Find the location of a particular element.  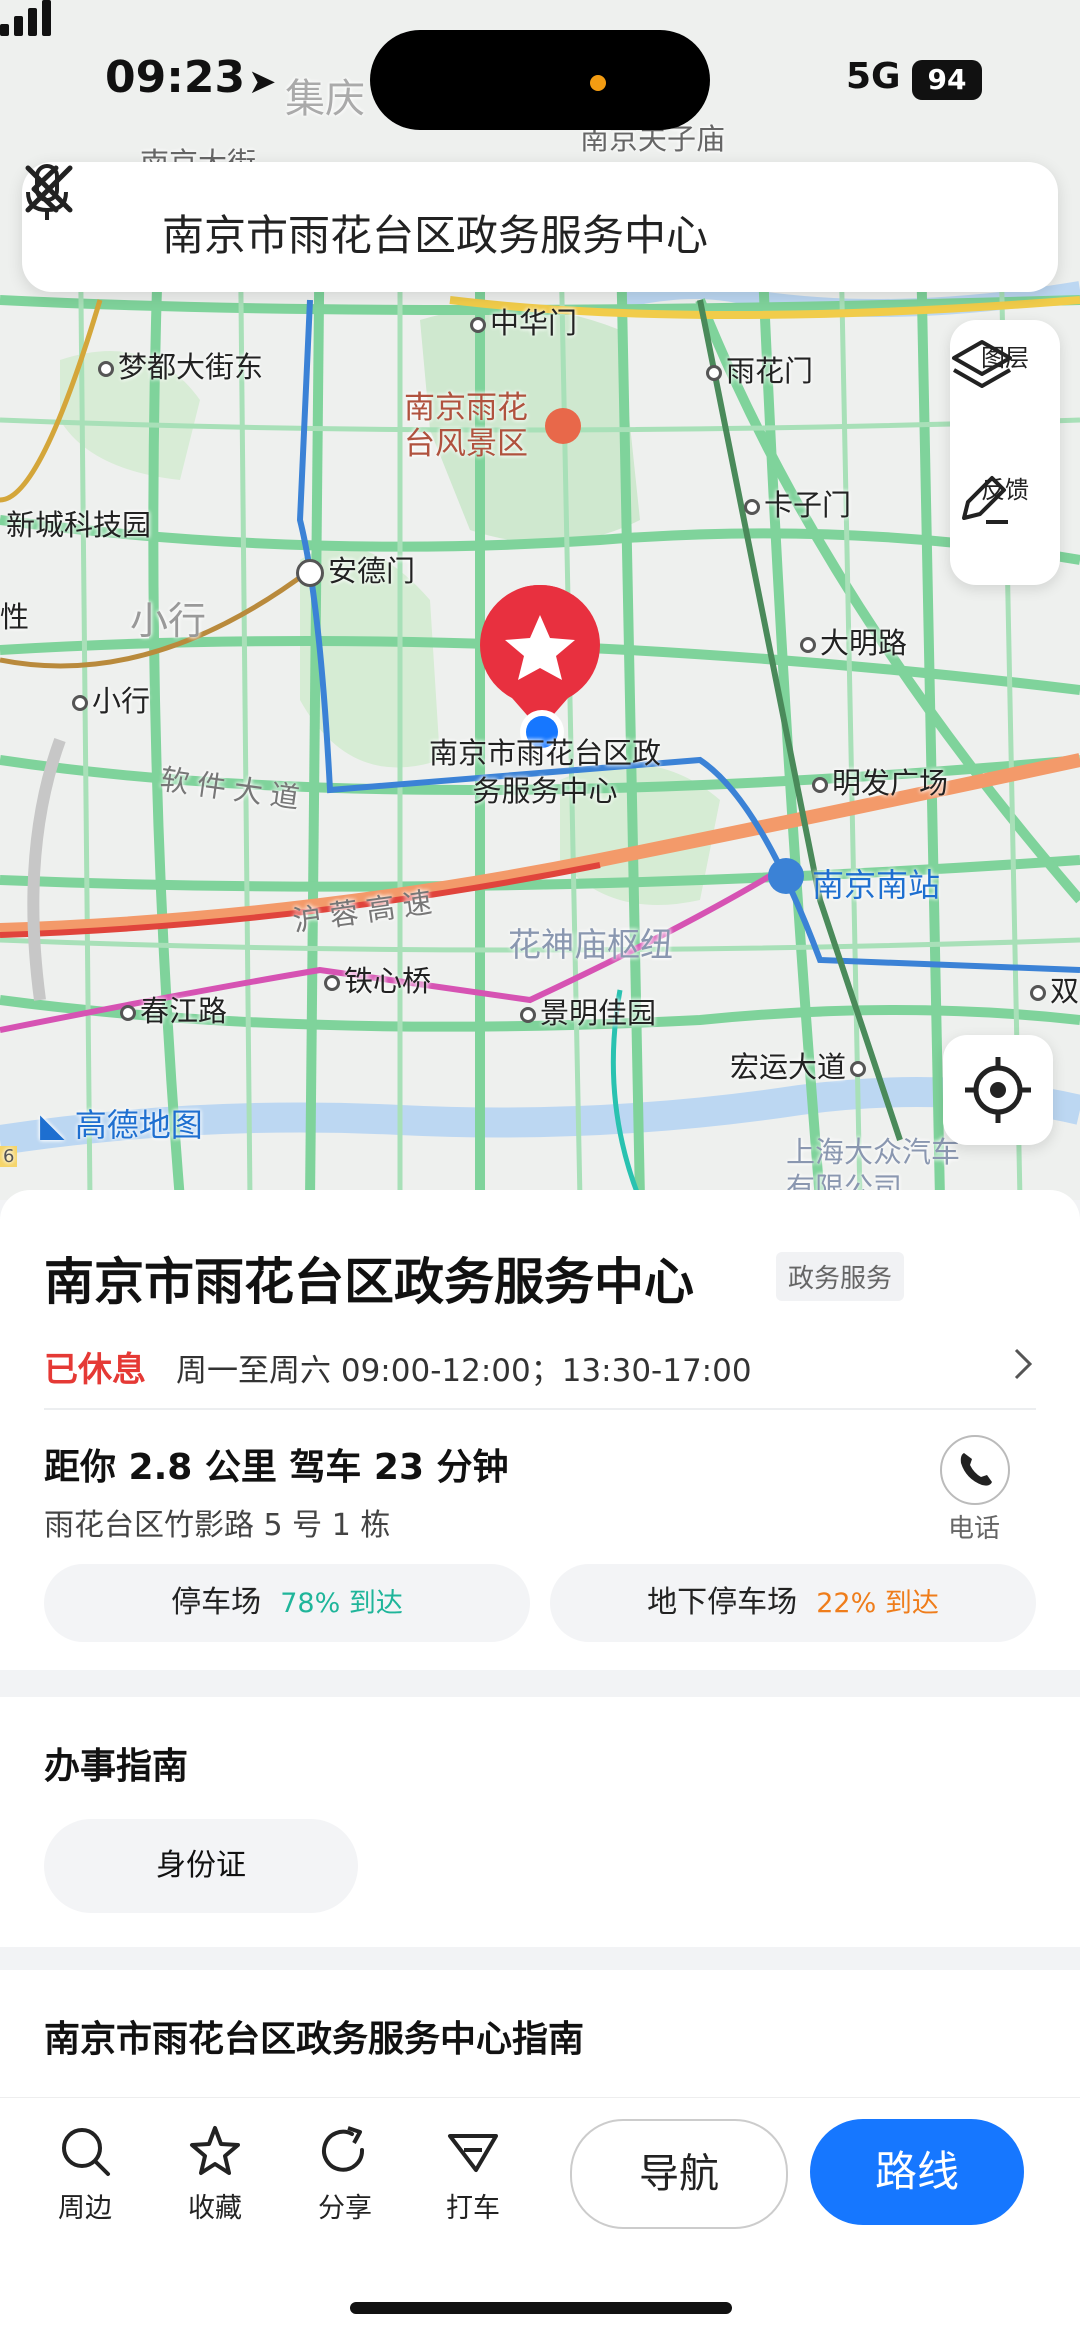

map-label: 明发广场 is located at coordinates (880, 781).